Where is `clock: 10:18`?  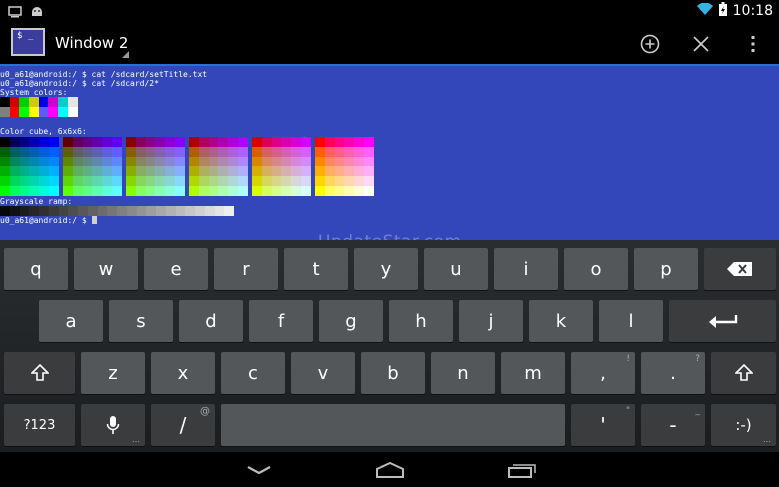 clock: 10:18 is located at coordinates (752, 11).